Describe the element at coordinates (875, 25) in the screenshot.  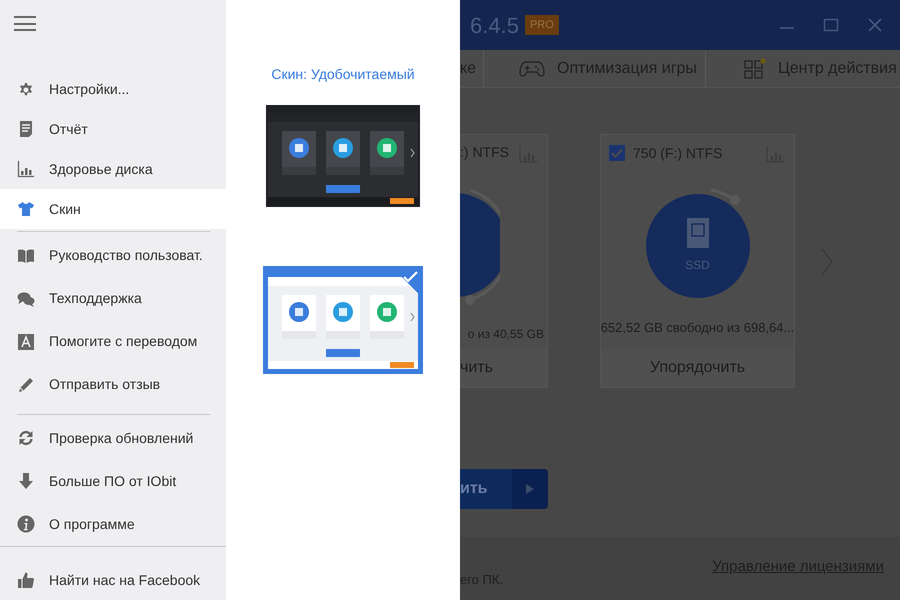
I see `close-icon` at that location.